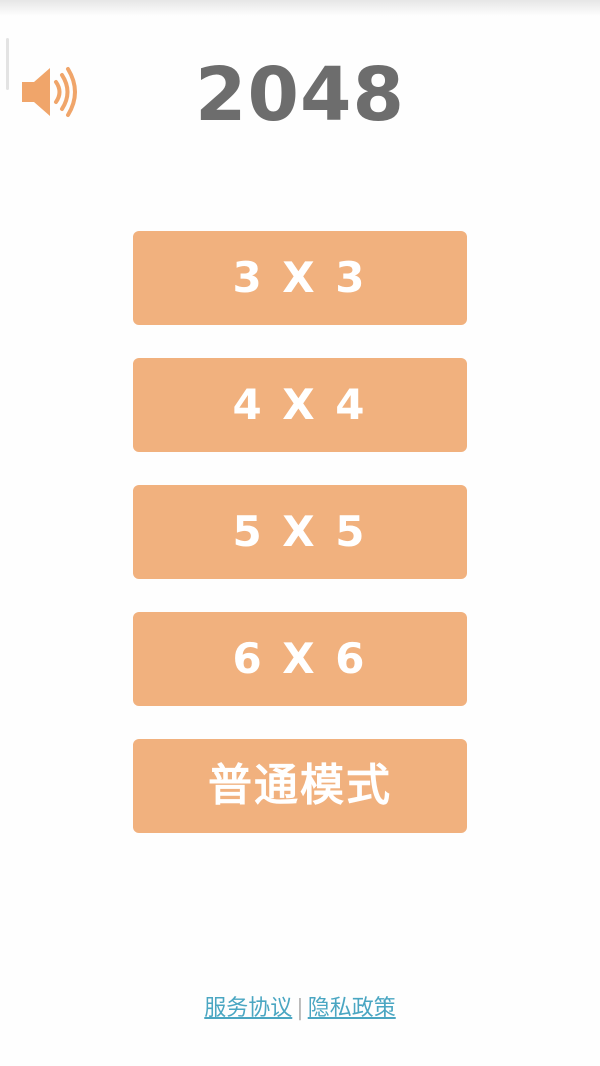 This screenshot has width=600, height=1066. What do you see at coordinates (248, 1008) in the screenshot?
I see `terms-of-service-link: 服务协议` at bounding box center [248, 1008].